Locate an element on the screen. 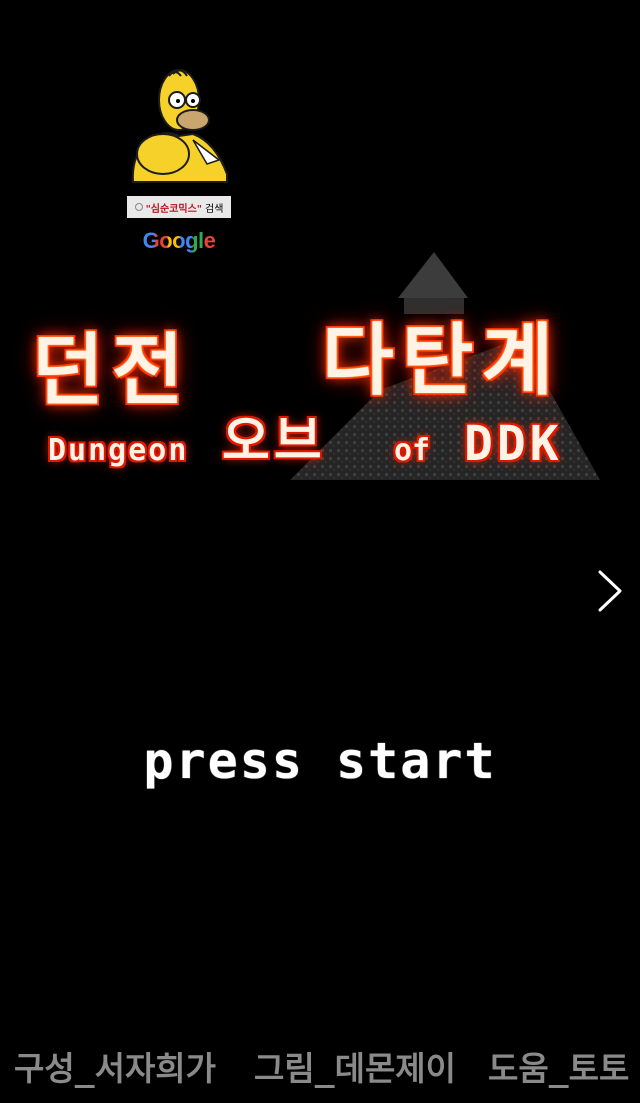  credits-bar: 구성_서자희가 그림_데몬제이 도움_토토 is located at coordinates (320, 1066).